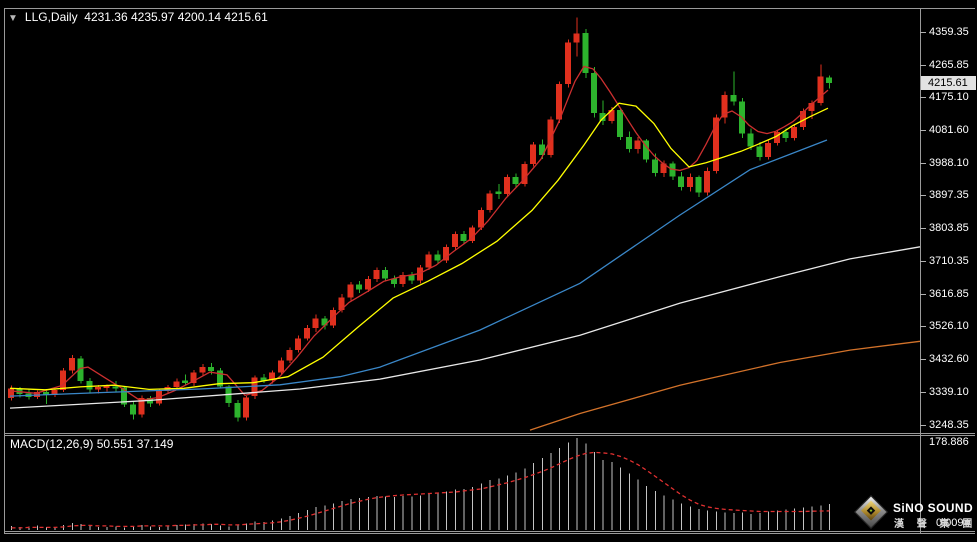 This screenshot has width=977, height=542. I want to click on axis-tick-label: 3432.60, so click(949, 359).